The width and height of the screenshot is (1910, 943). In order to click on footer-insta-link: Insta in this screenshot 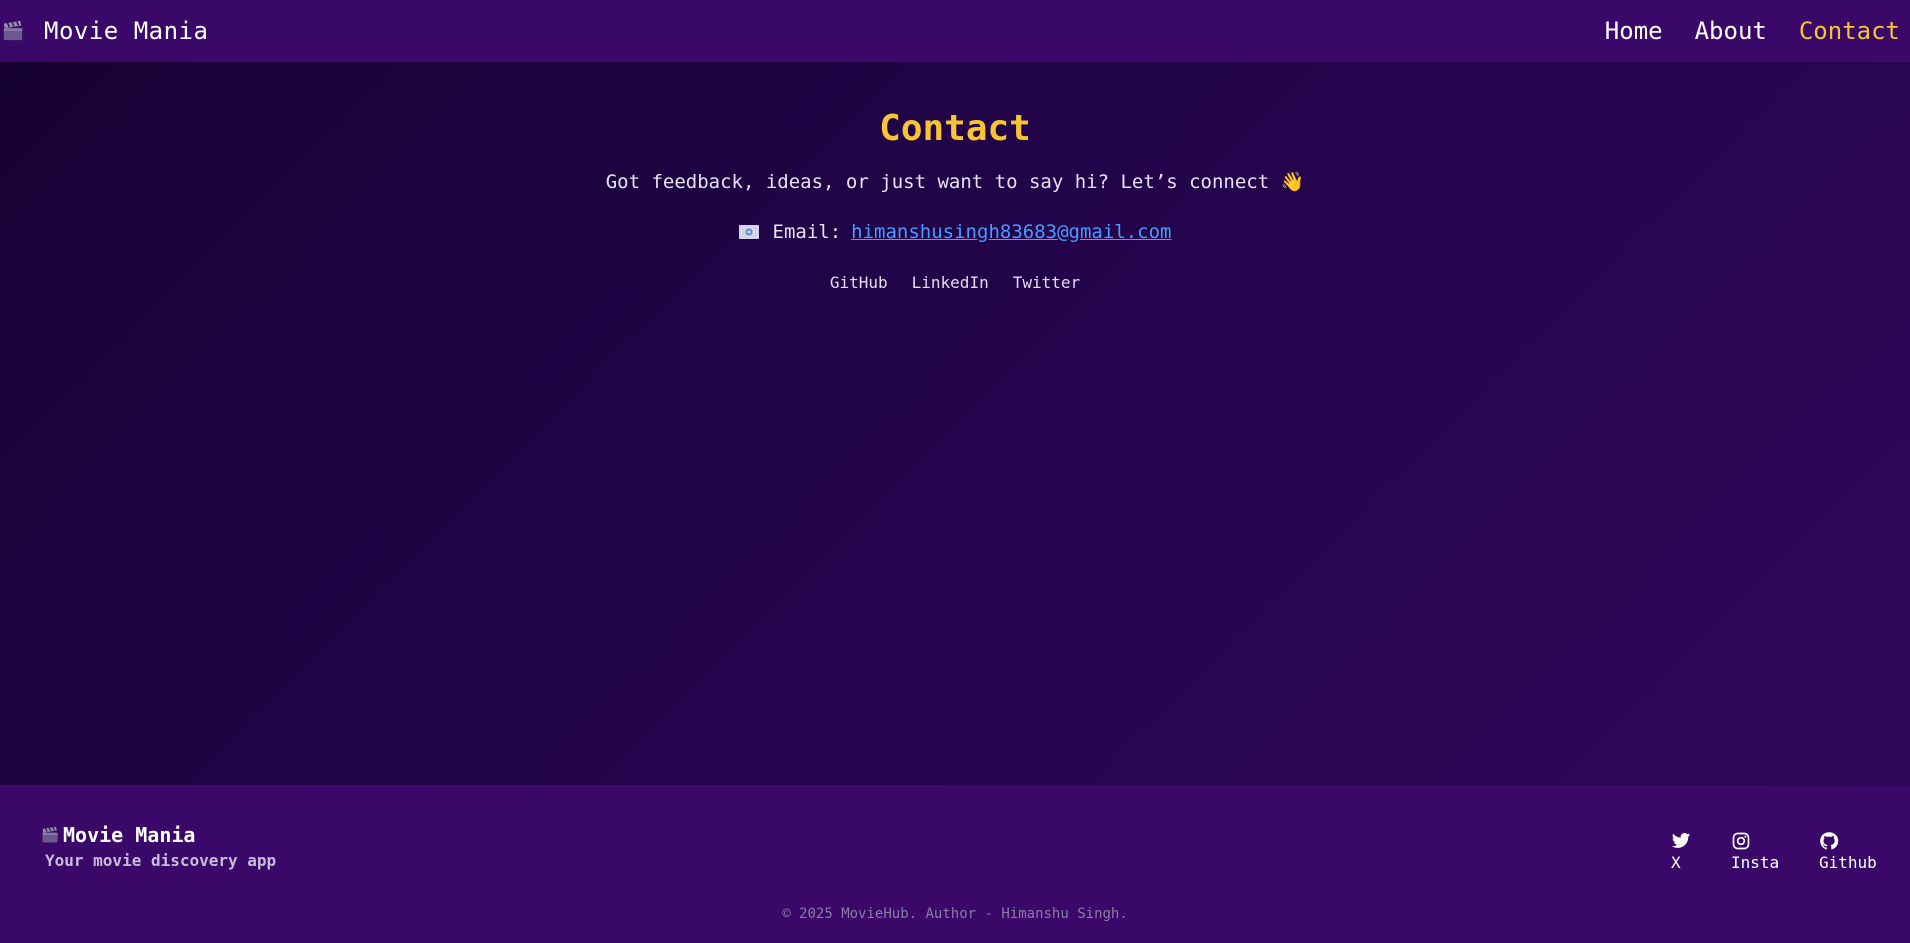, I will do `click(1755, 851)`.